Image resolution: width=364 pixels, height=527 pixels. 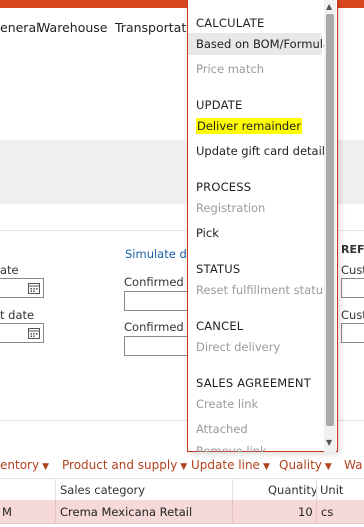 What do you see at coordinates (159, 346) in the screenshot?
I see `confirmed-receipt-field` at bounding box center [159, 346].